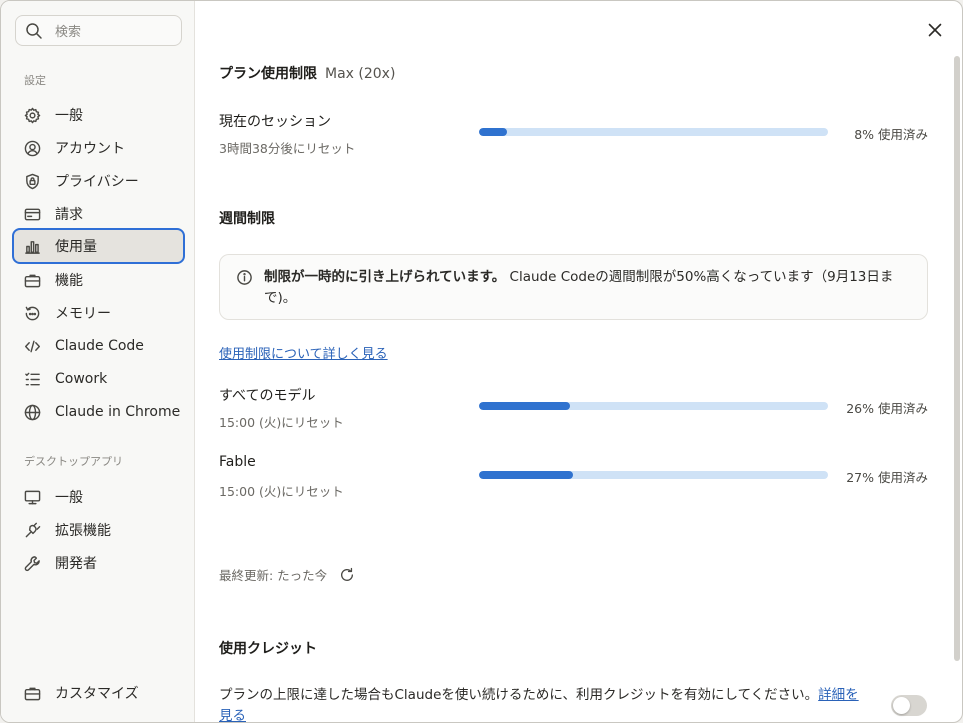  What do you see at coordinates (90, 149) in the screenshot?
I see `sidebar-item-label: アカウント` at bounding box center [90, 149].